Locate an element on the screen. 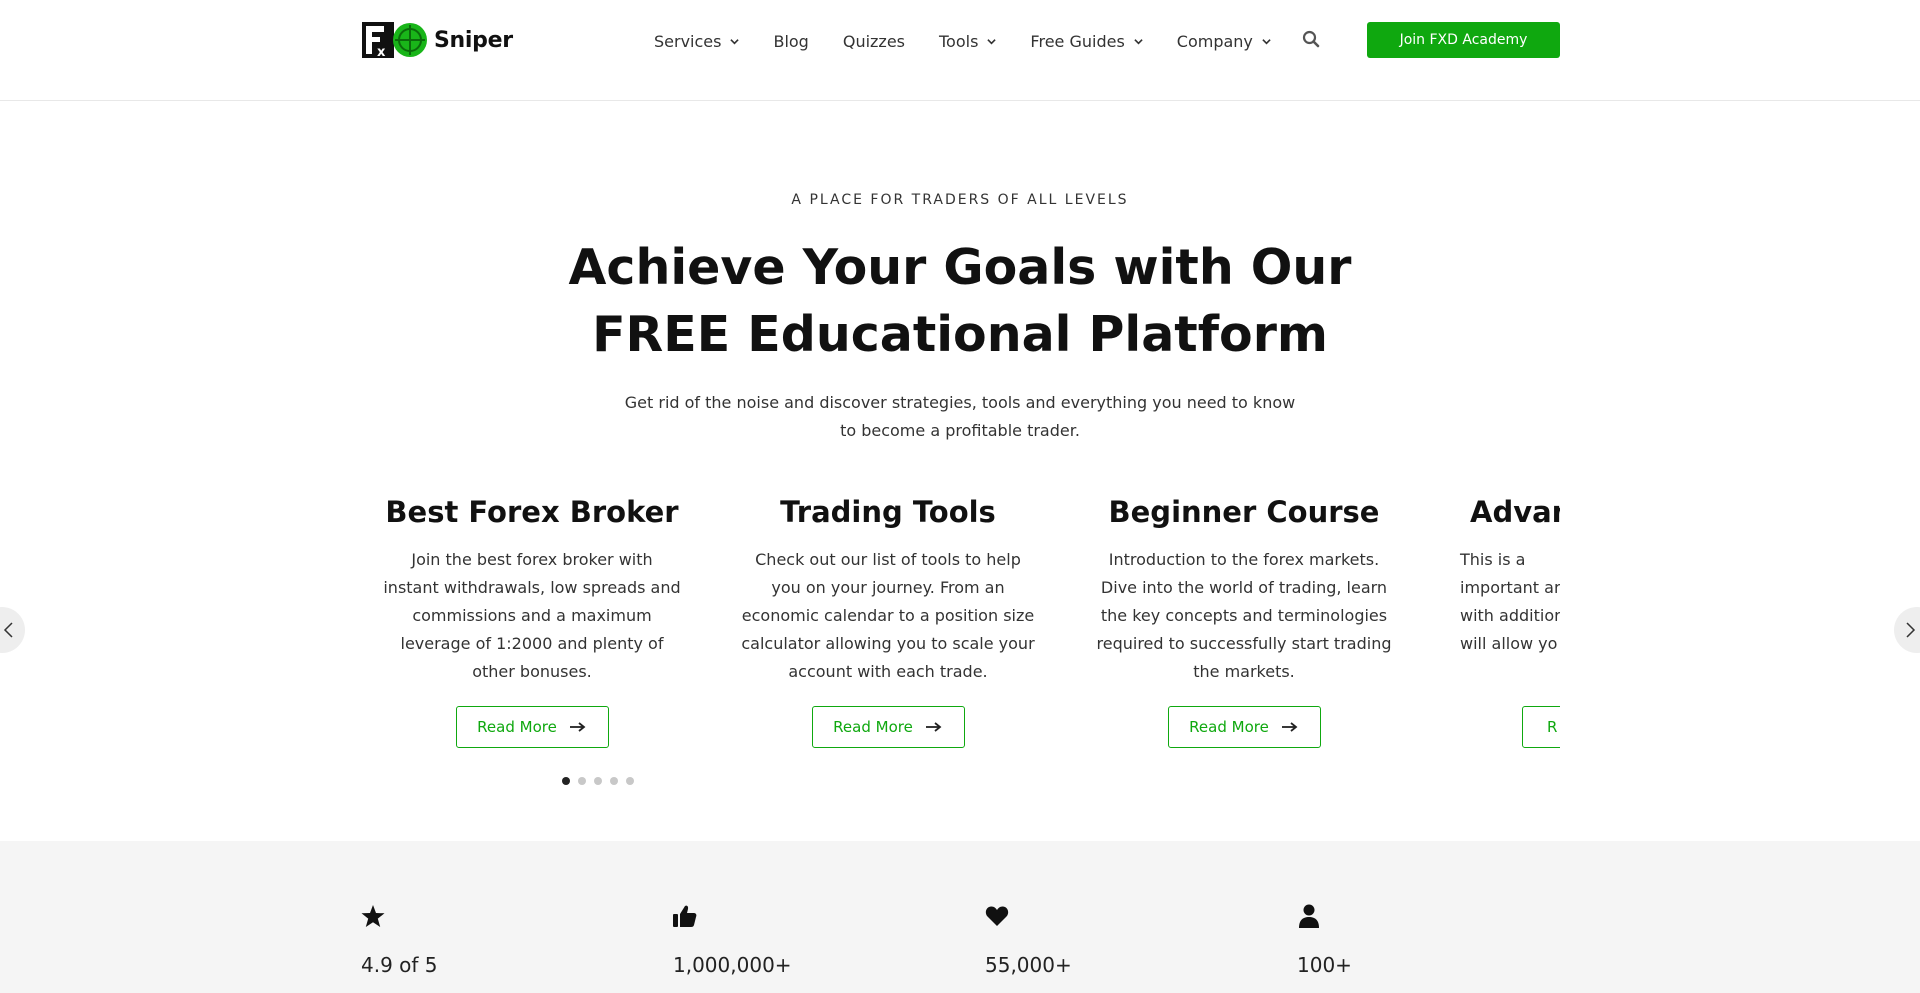  site-logo: x Sniper is located at coordinates (437, 40).